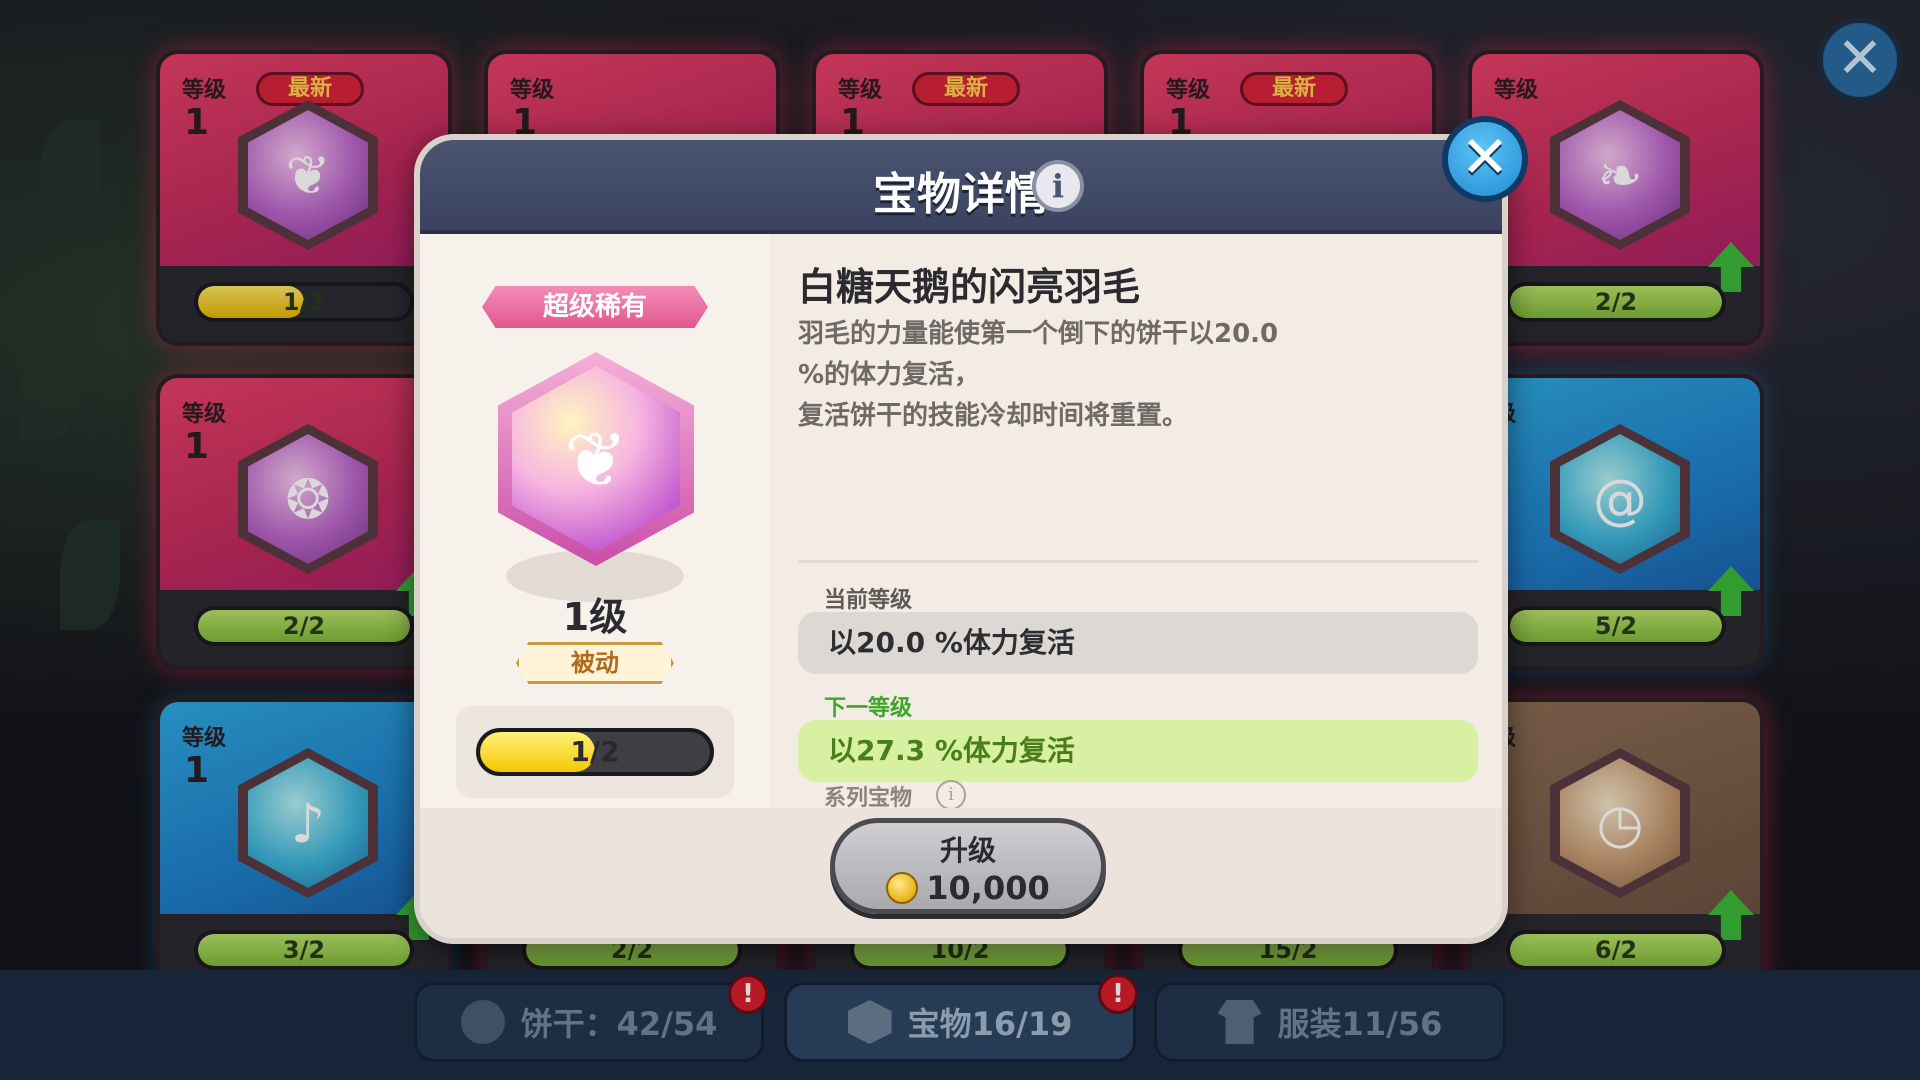 Image resolution: width=1920 pixels, height=1080 pixels. What do you see at coordinates (961, 194) in the screenshot?
I see `modal-title: 宝物详情` at bounding box center [961, 194].